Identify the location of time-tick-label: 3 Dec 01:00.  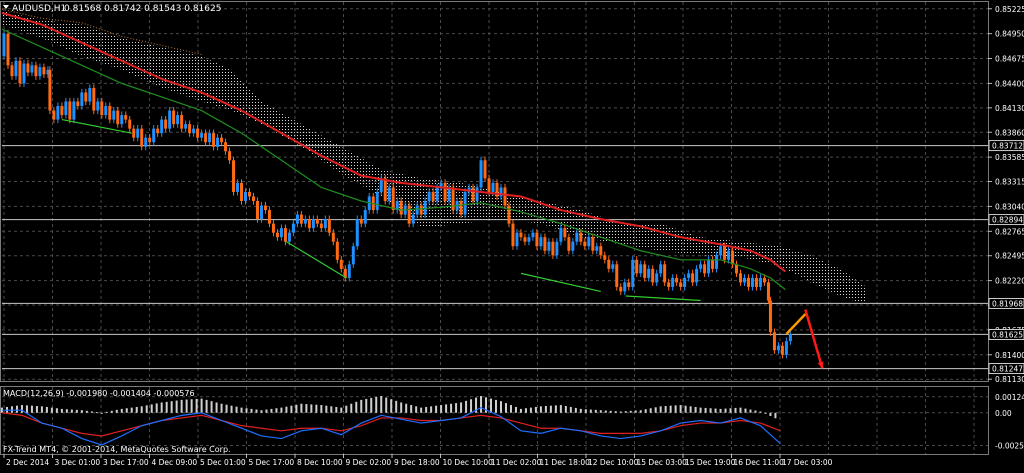
(78, 462).